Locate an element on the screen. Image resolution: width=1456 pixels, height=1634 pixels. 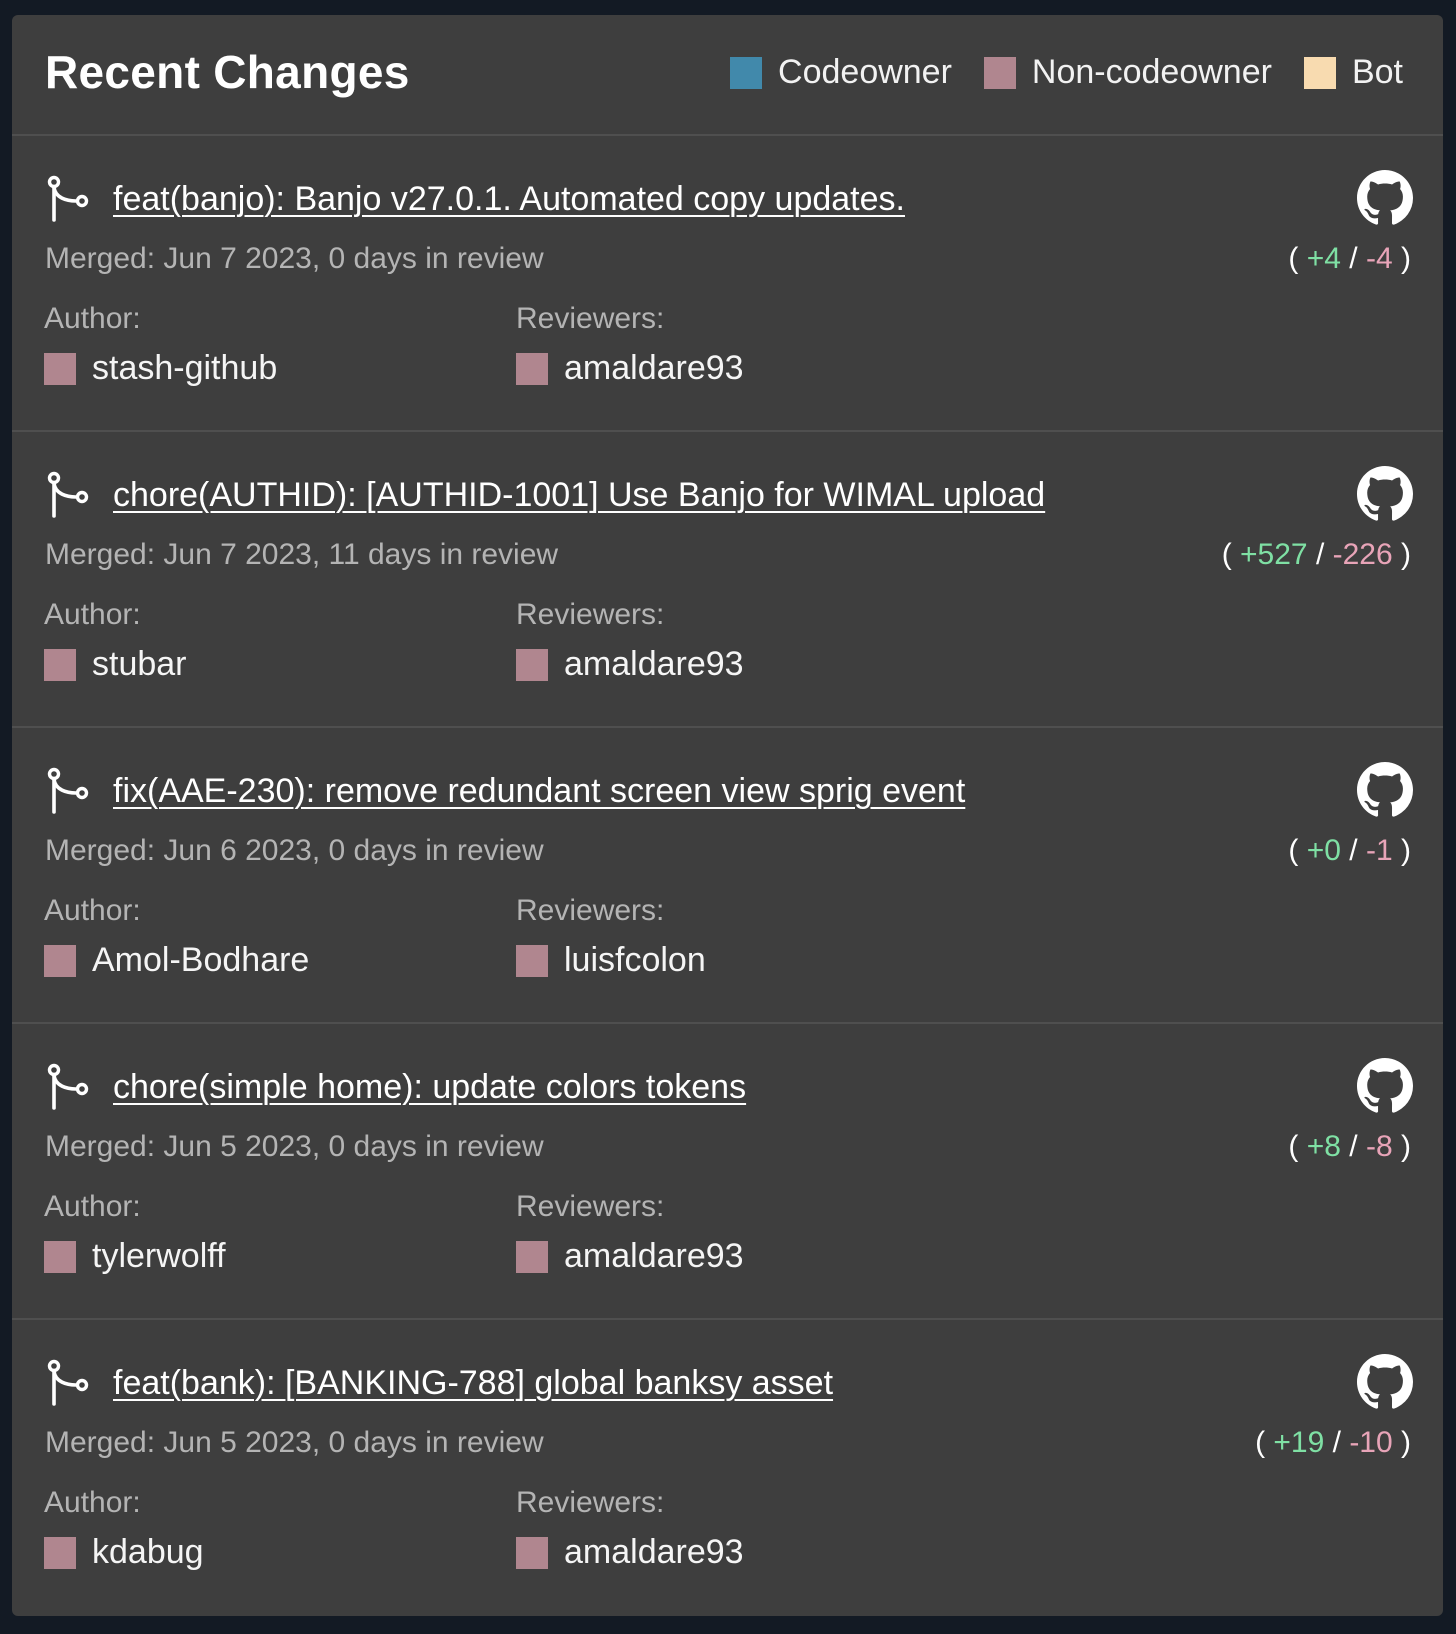
merged-info: Merged: Jun 7 2023, 11 days in review is located at coordinates (302, 554).